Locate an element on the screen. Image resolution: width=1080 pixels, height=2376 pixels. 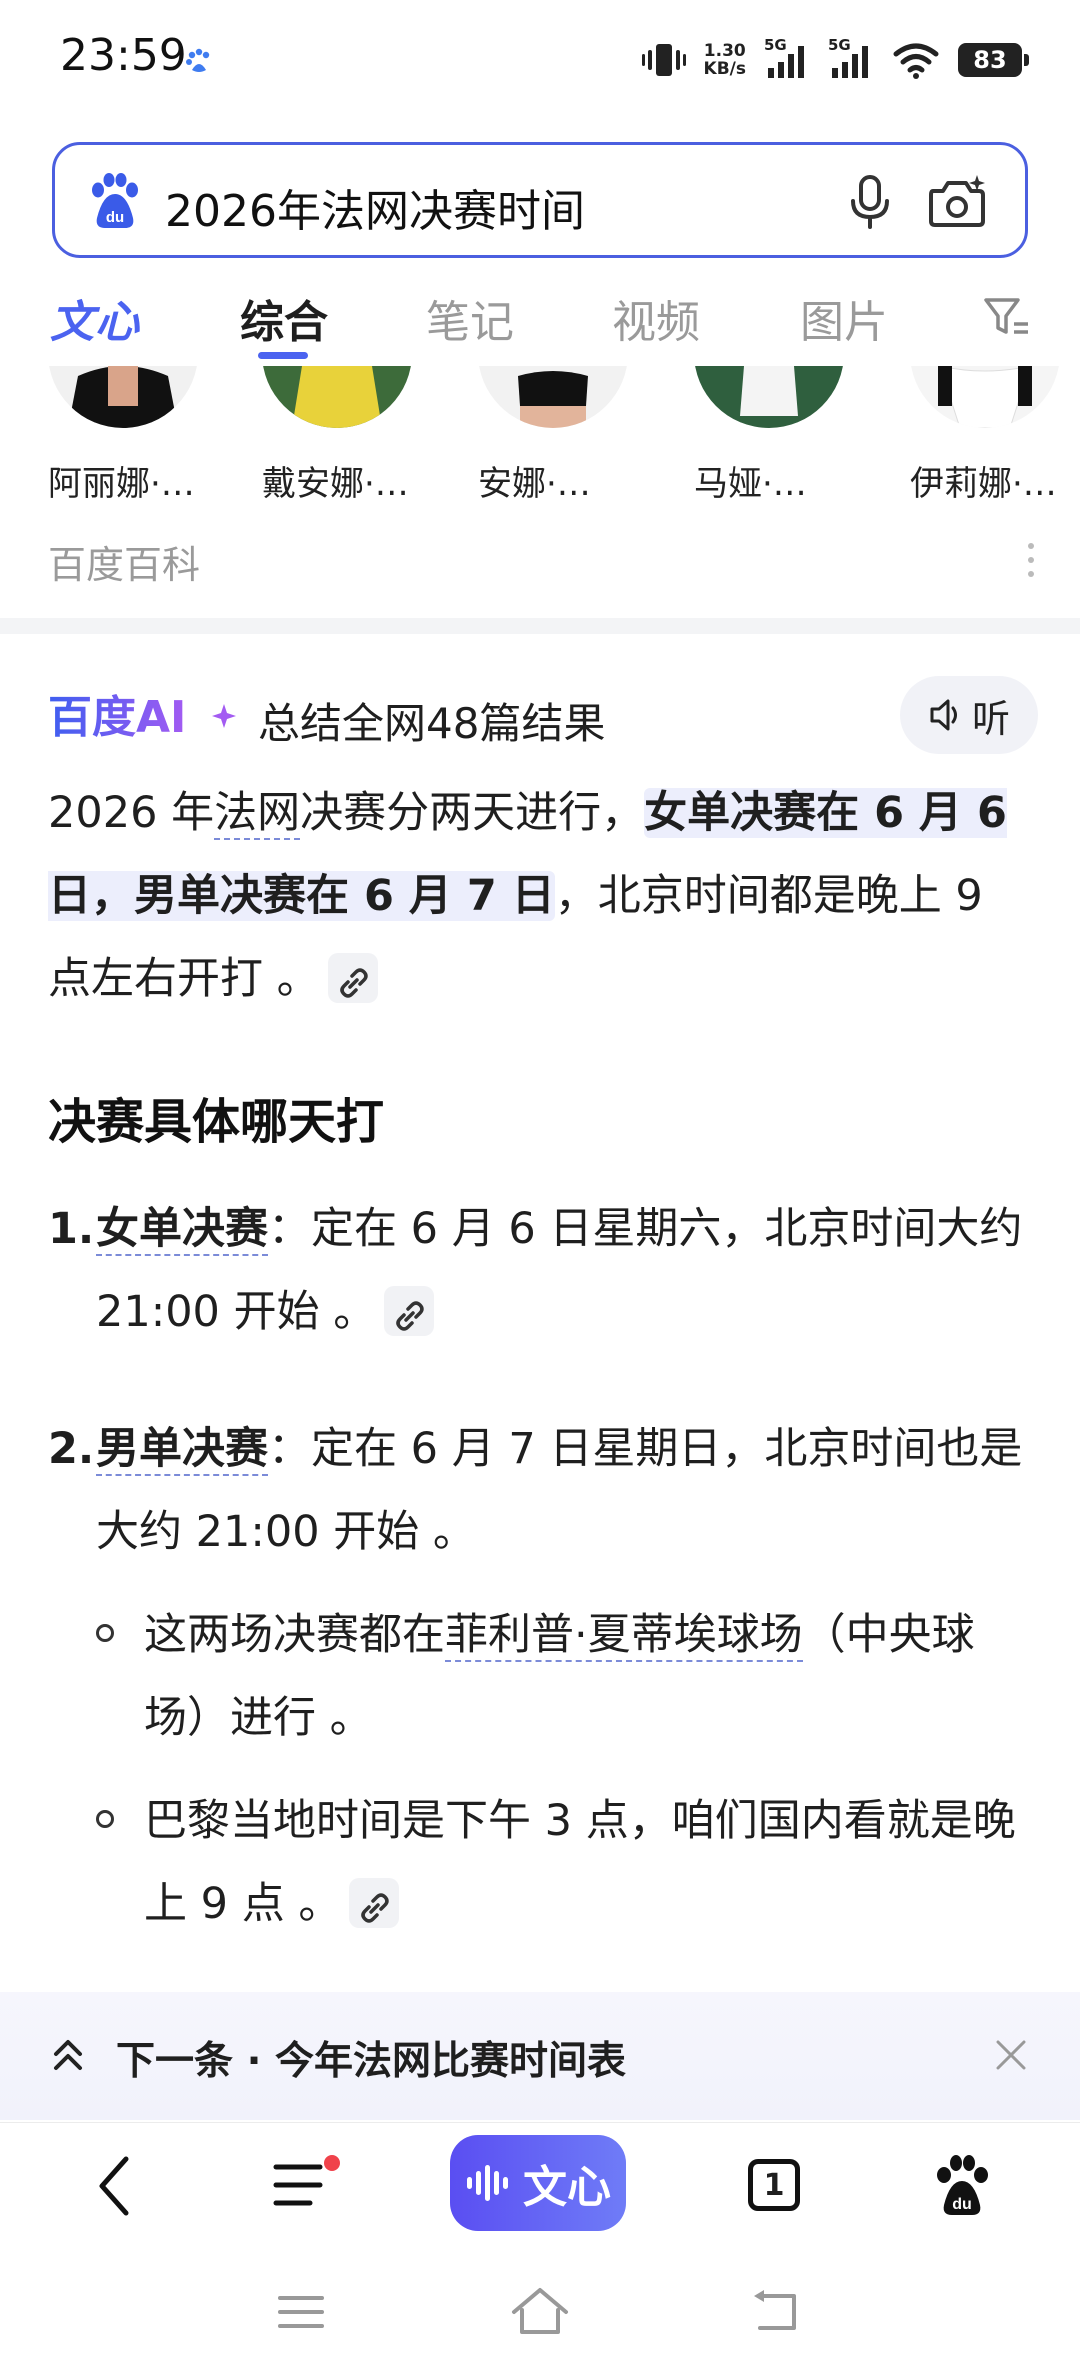
search-query: 2026年法网决赛时间 is located at coordinates (375, 207).